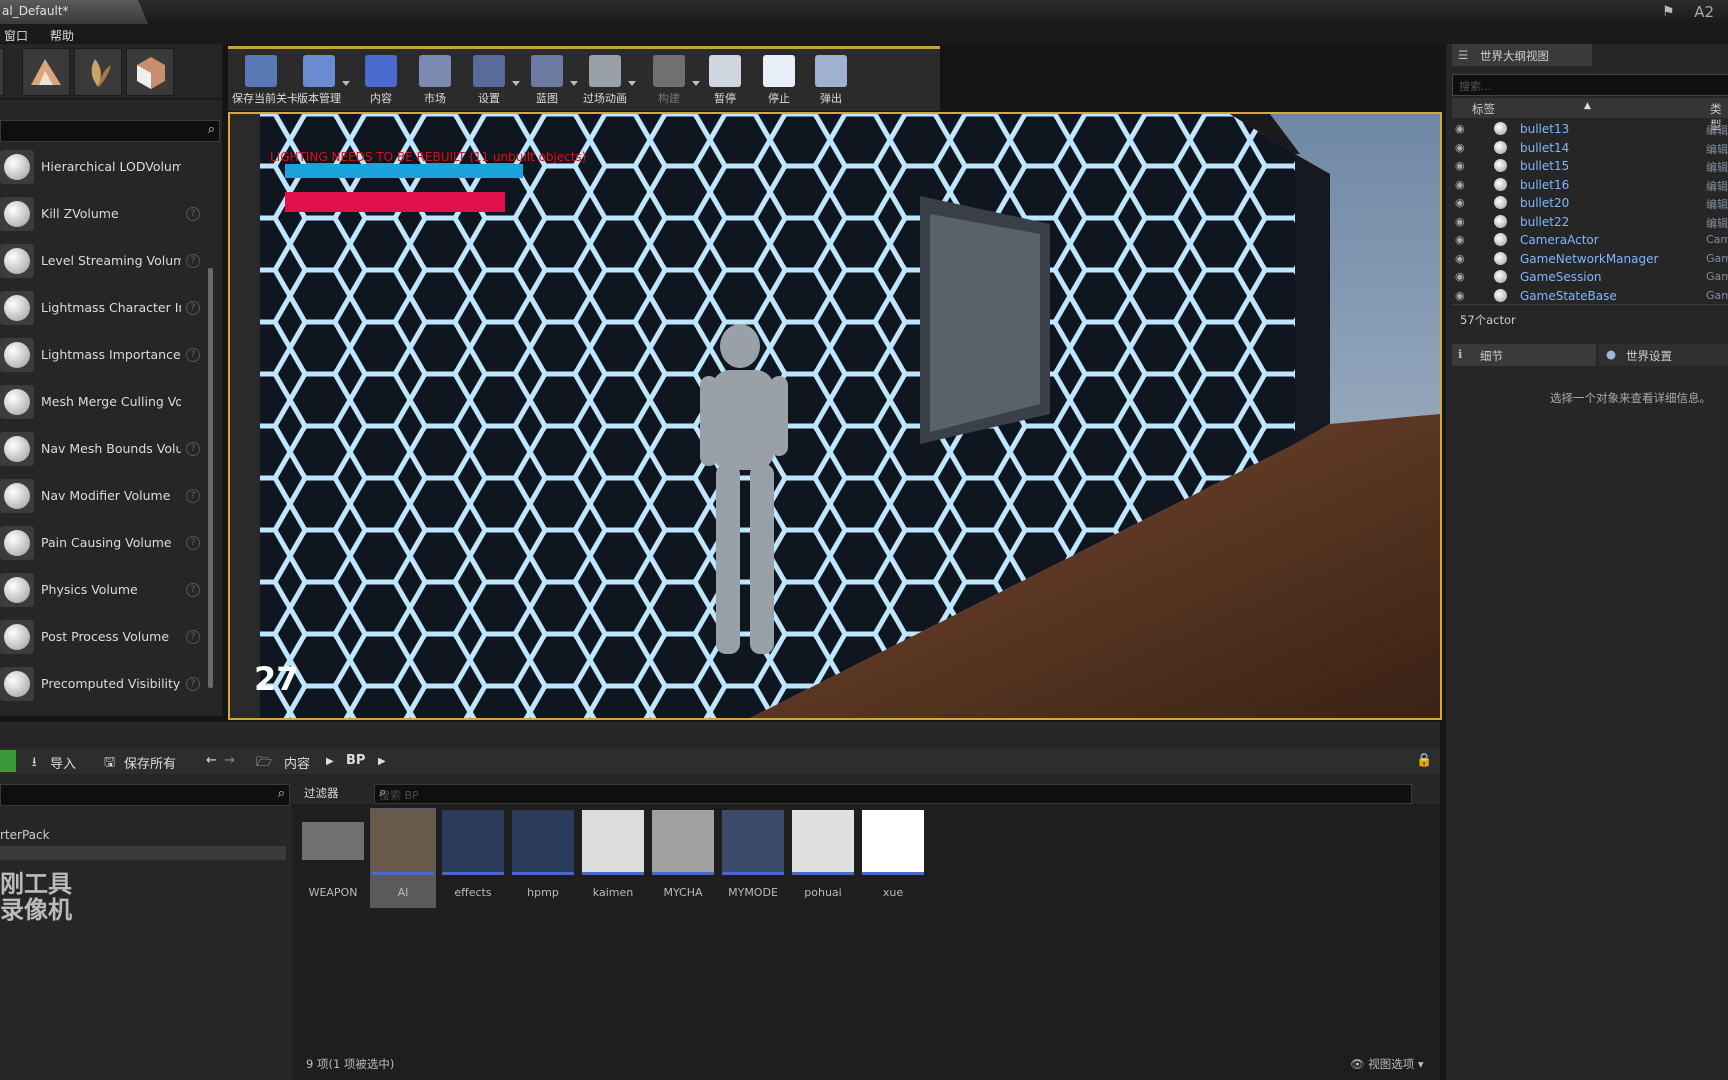  Describe the element at coordinates (683, 858) in the screenshot. I see `asset-tile: MYCHA` at that location.